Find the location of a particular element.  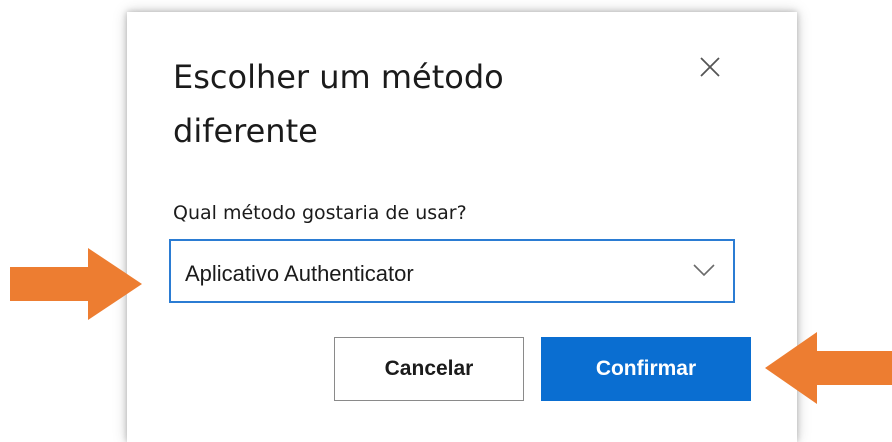

close-button is located at coordinates (710, 67).